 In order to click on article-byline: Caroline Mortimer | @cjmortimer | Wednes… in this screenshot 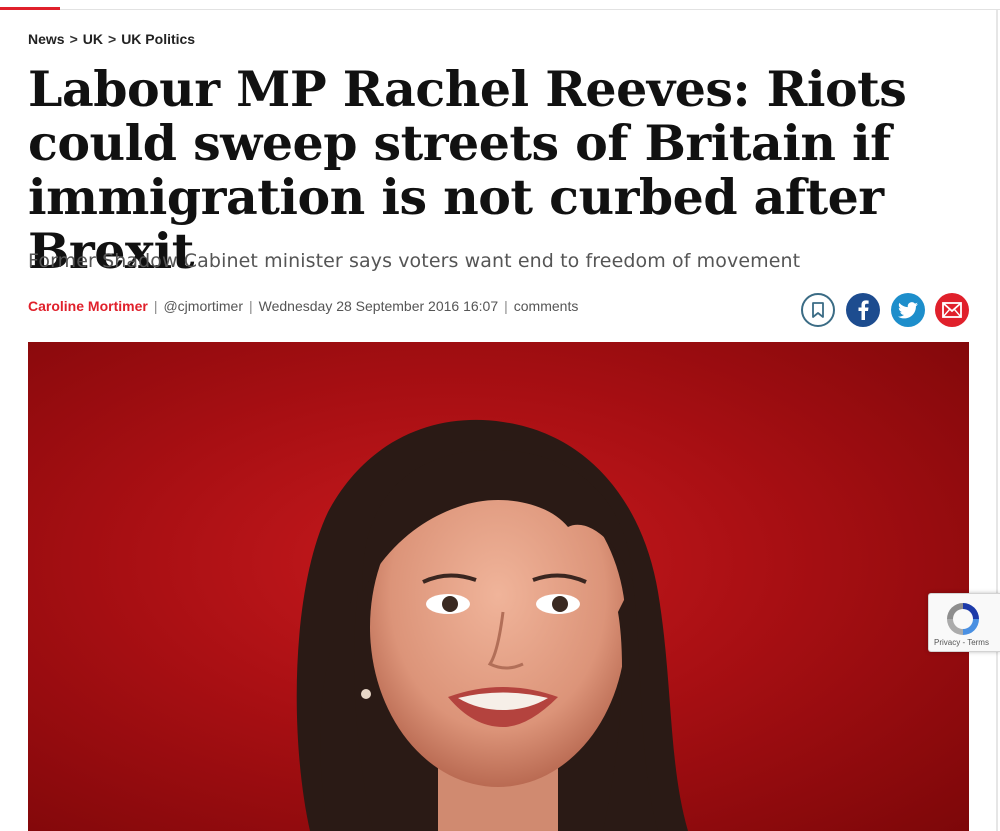, I will do `click(303, 306)`.